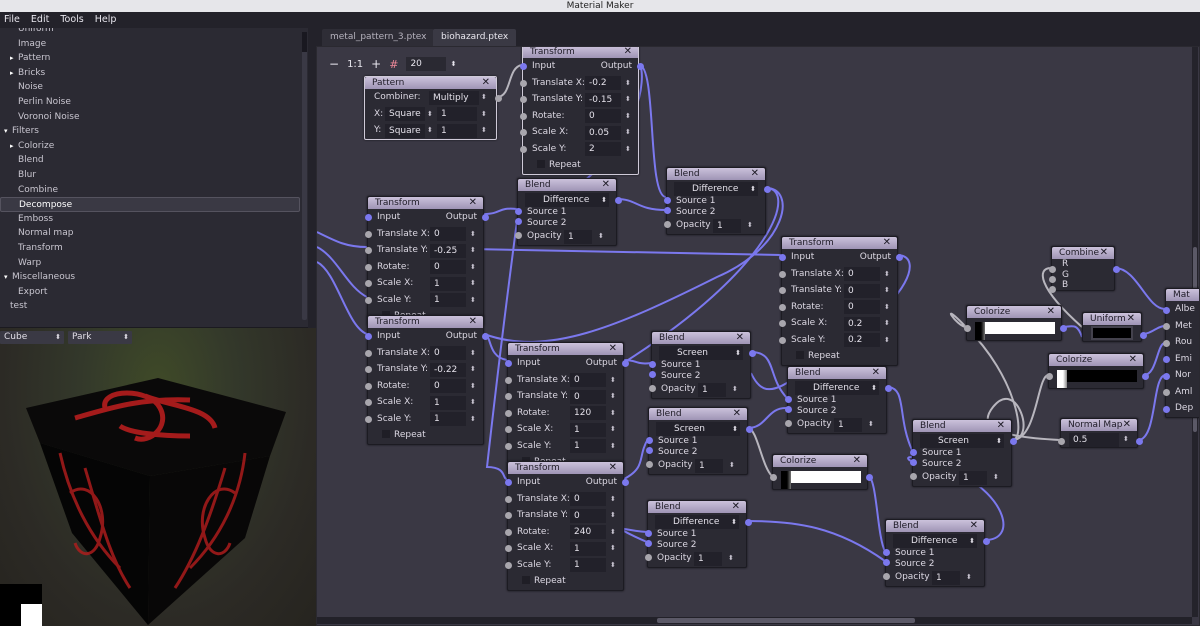 This screenshot has height=626, width=1200. What do you see at coordinates (588, 413) in the screenshot?
I see `param-input: 120` at bounding box center [588, 413].